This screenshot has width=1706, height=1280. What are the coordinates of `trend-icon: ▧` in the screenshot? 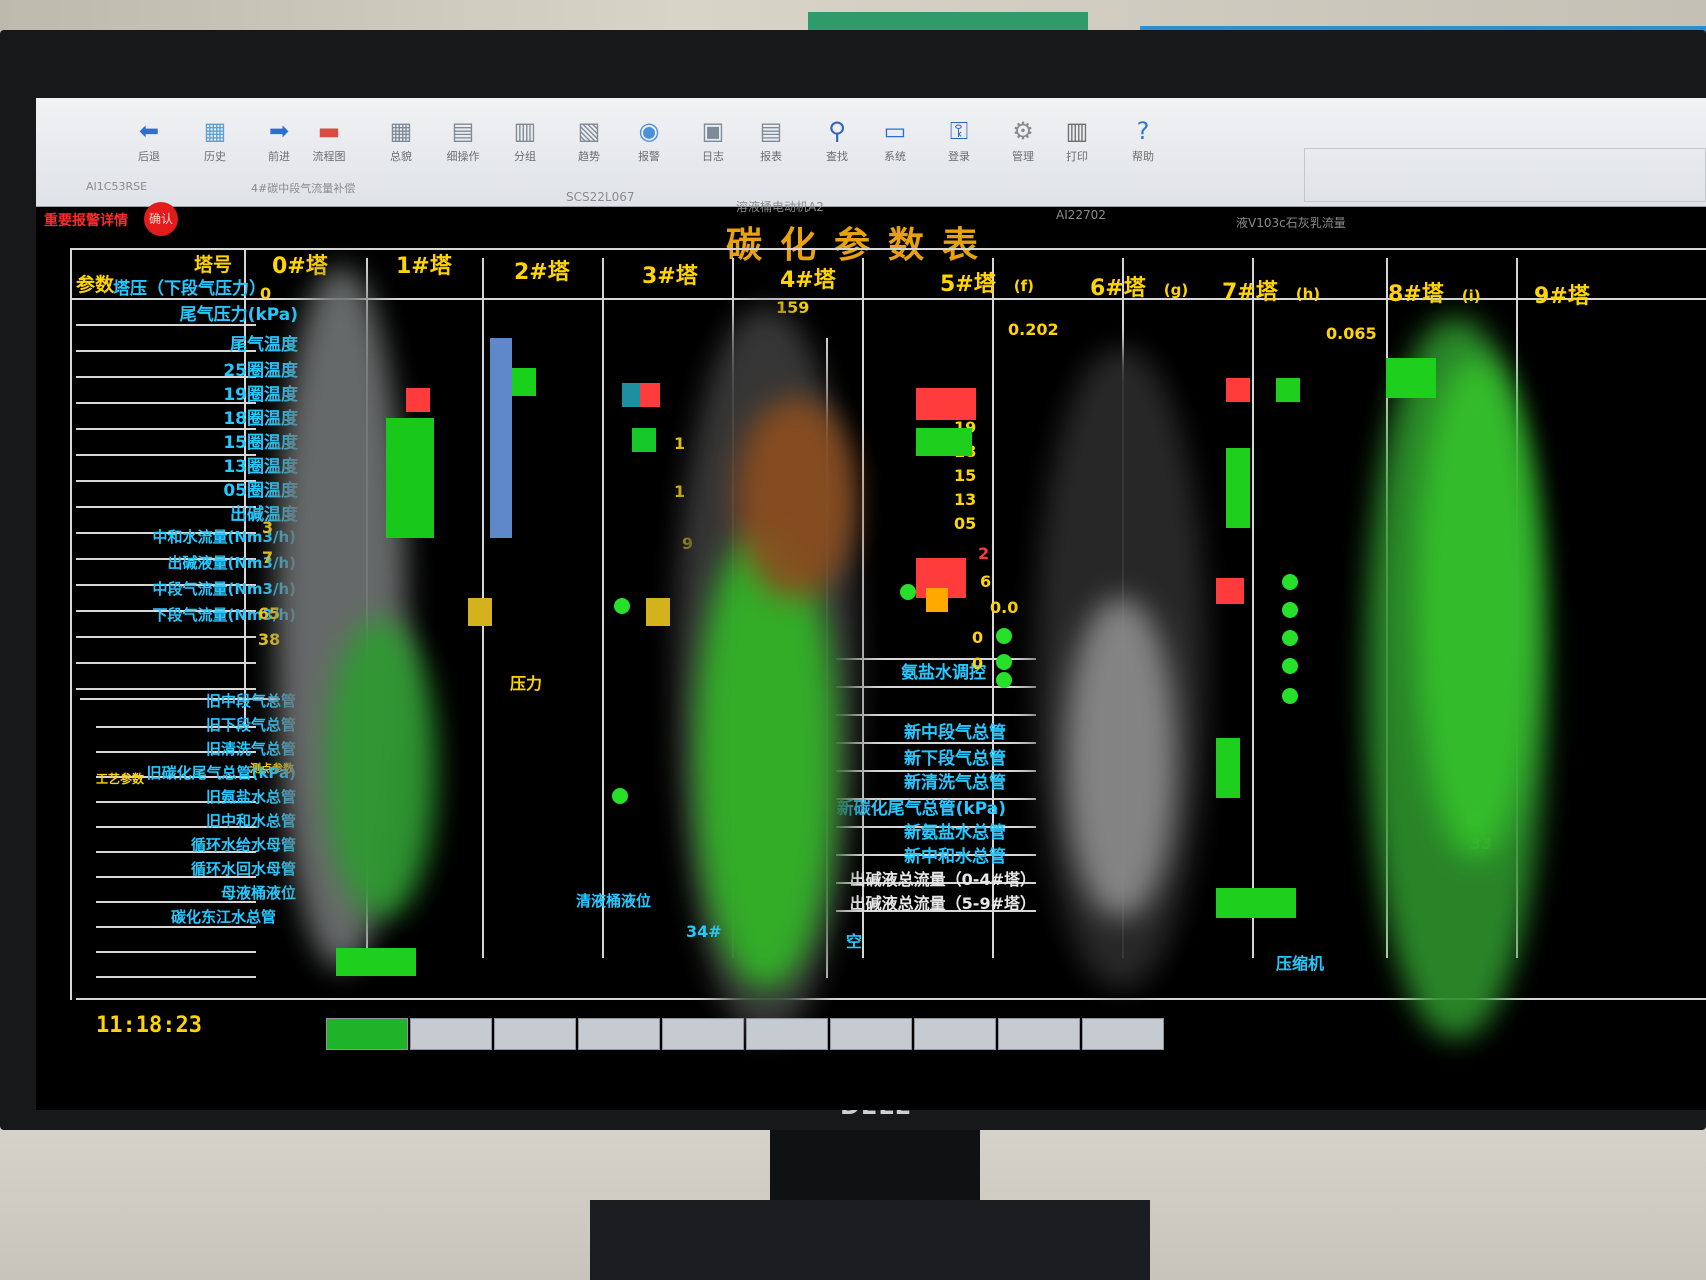 It's located at (589, 131).